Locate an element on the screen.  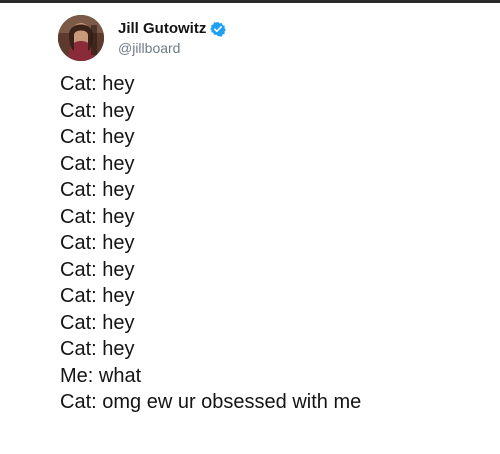
verified-badge-icon is located at coordinates (218, 29).